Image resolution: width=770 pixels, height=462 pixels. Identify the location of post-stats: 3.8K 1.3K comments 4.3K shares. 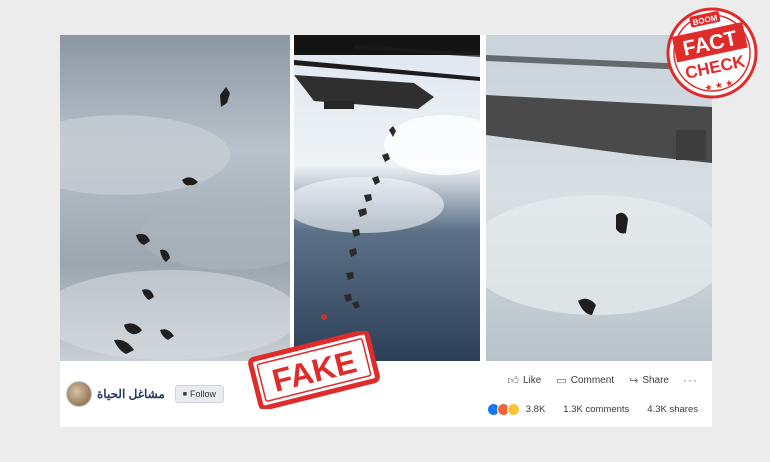
(592, 409).